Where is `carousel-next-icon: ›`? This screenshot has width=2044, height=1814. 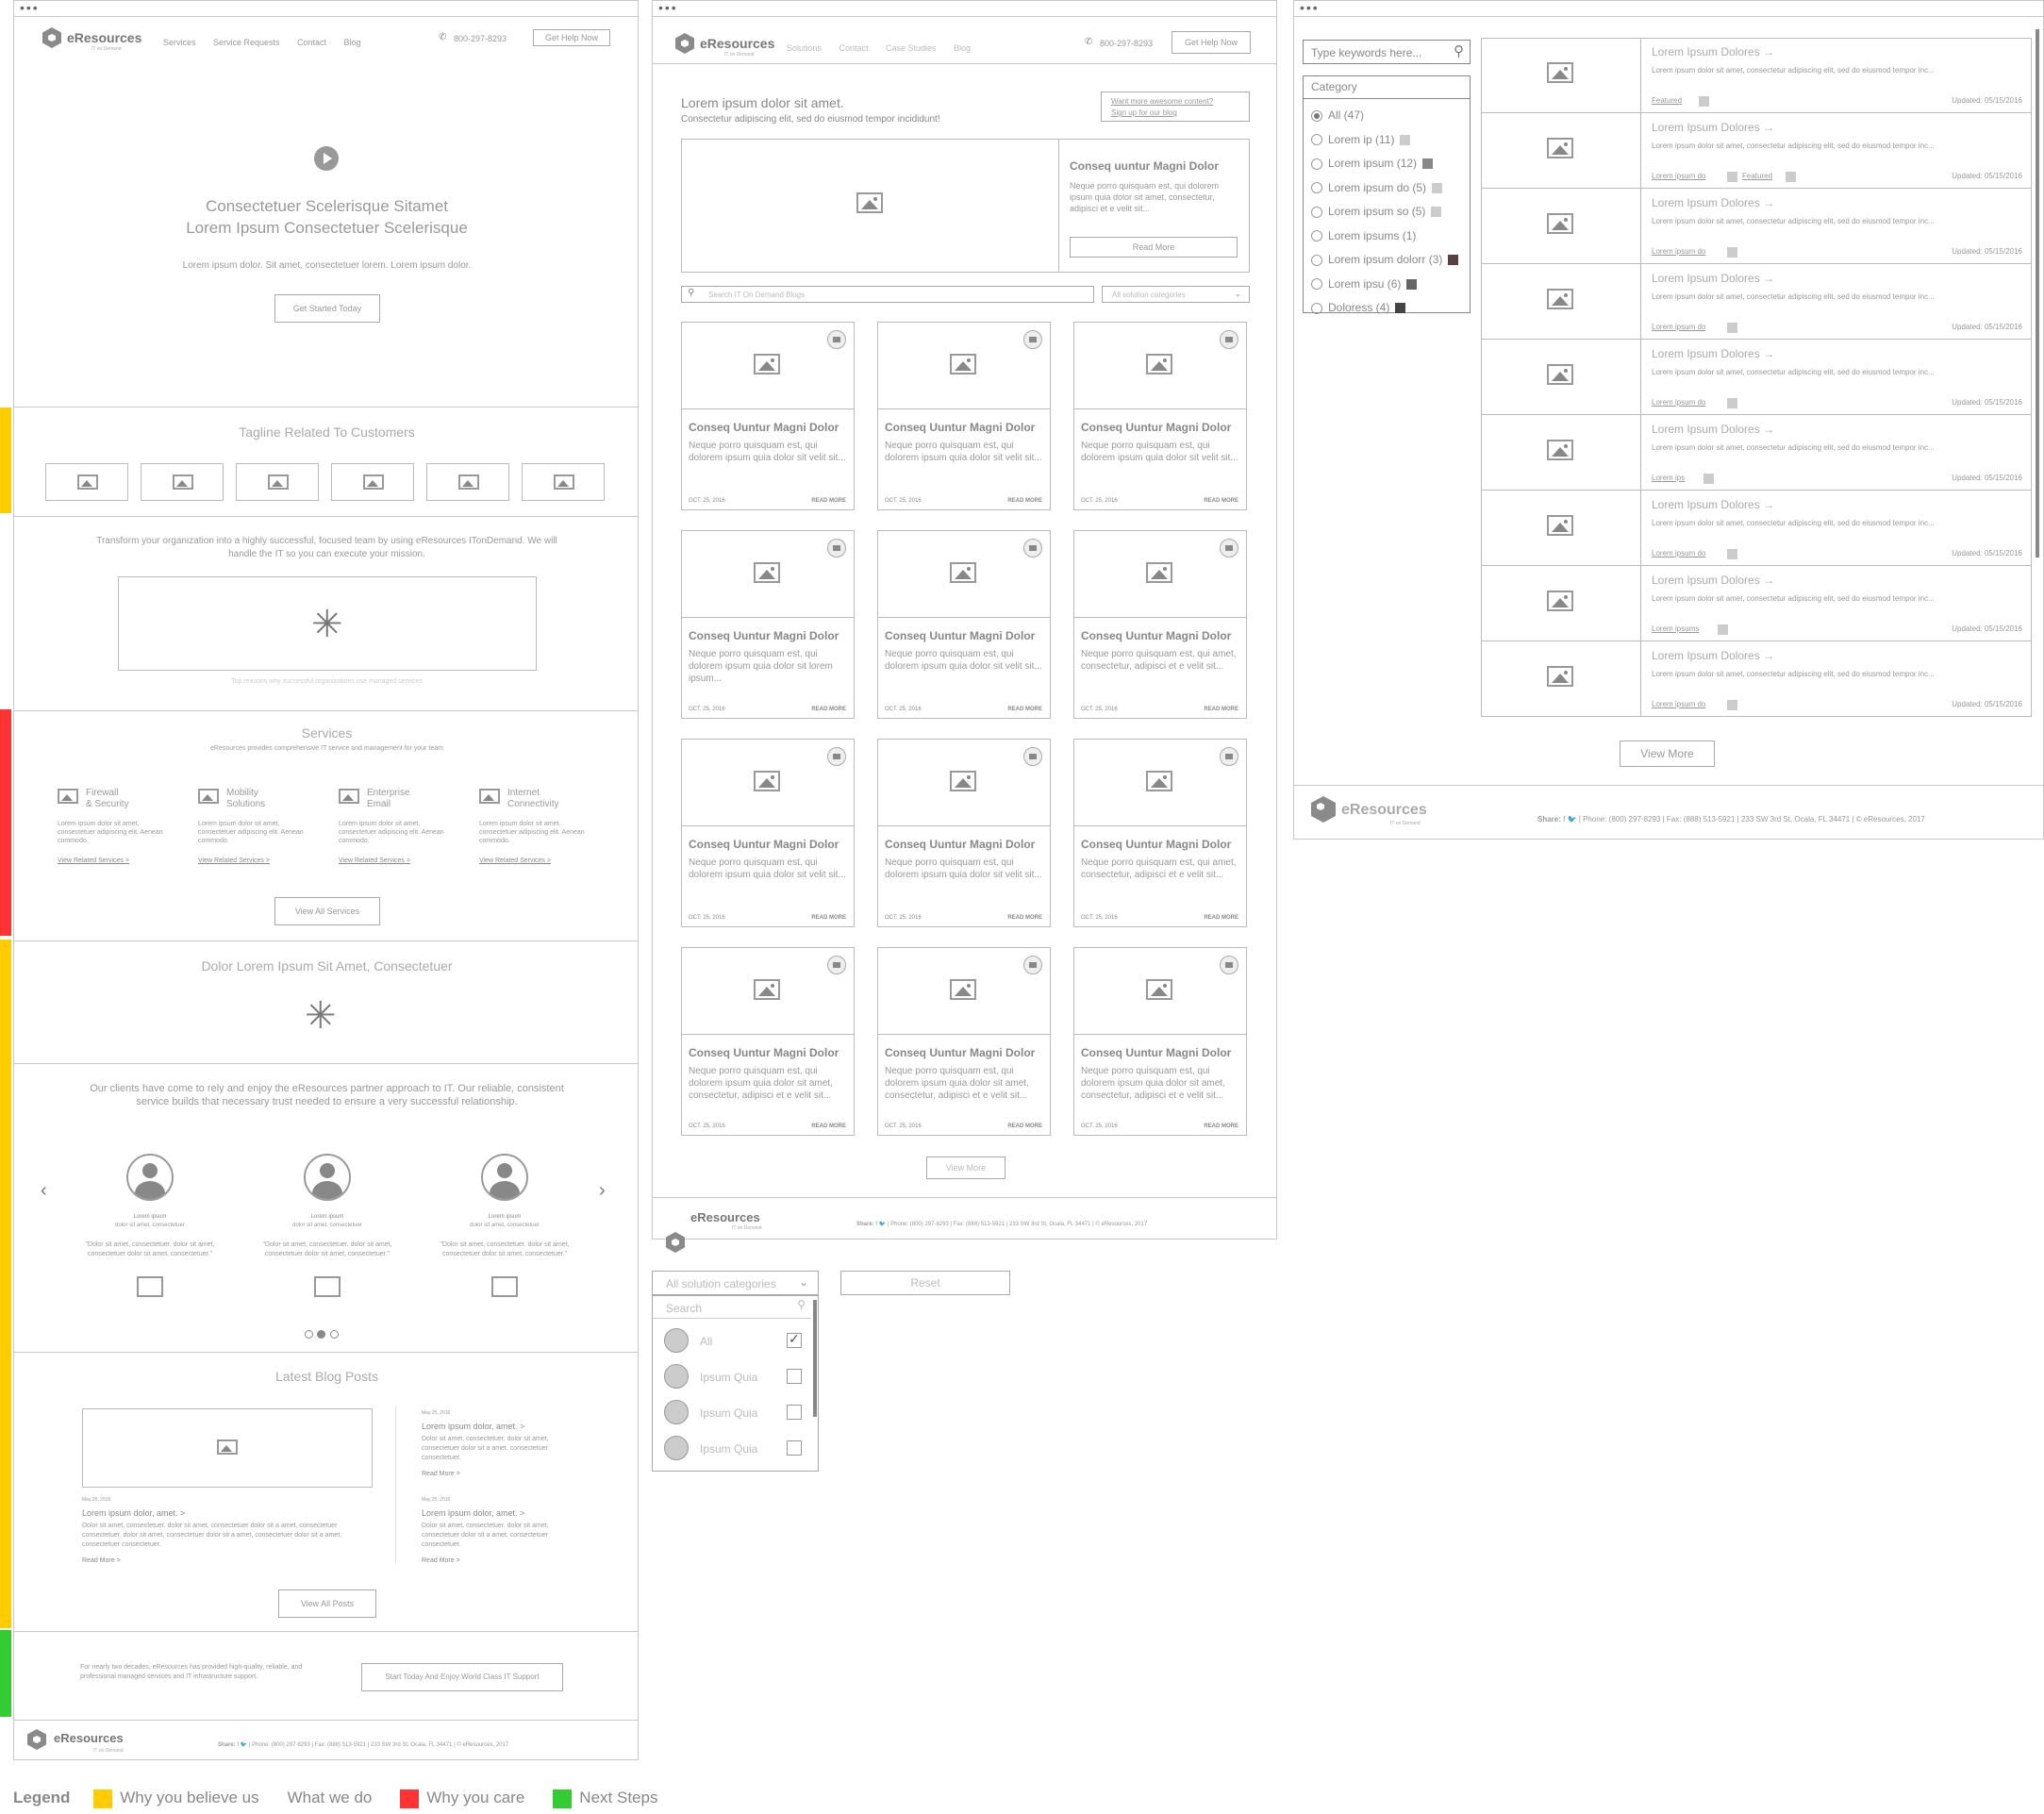 carousel-next-icon: › is located at coordinates (602, 1191).